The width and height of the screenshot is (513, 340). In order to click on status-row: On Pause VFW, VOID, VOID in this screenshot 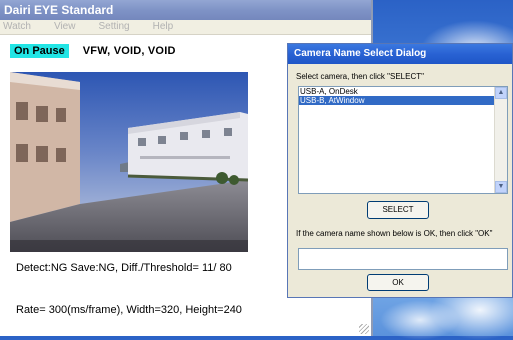, I will do `click(93, 51)`.